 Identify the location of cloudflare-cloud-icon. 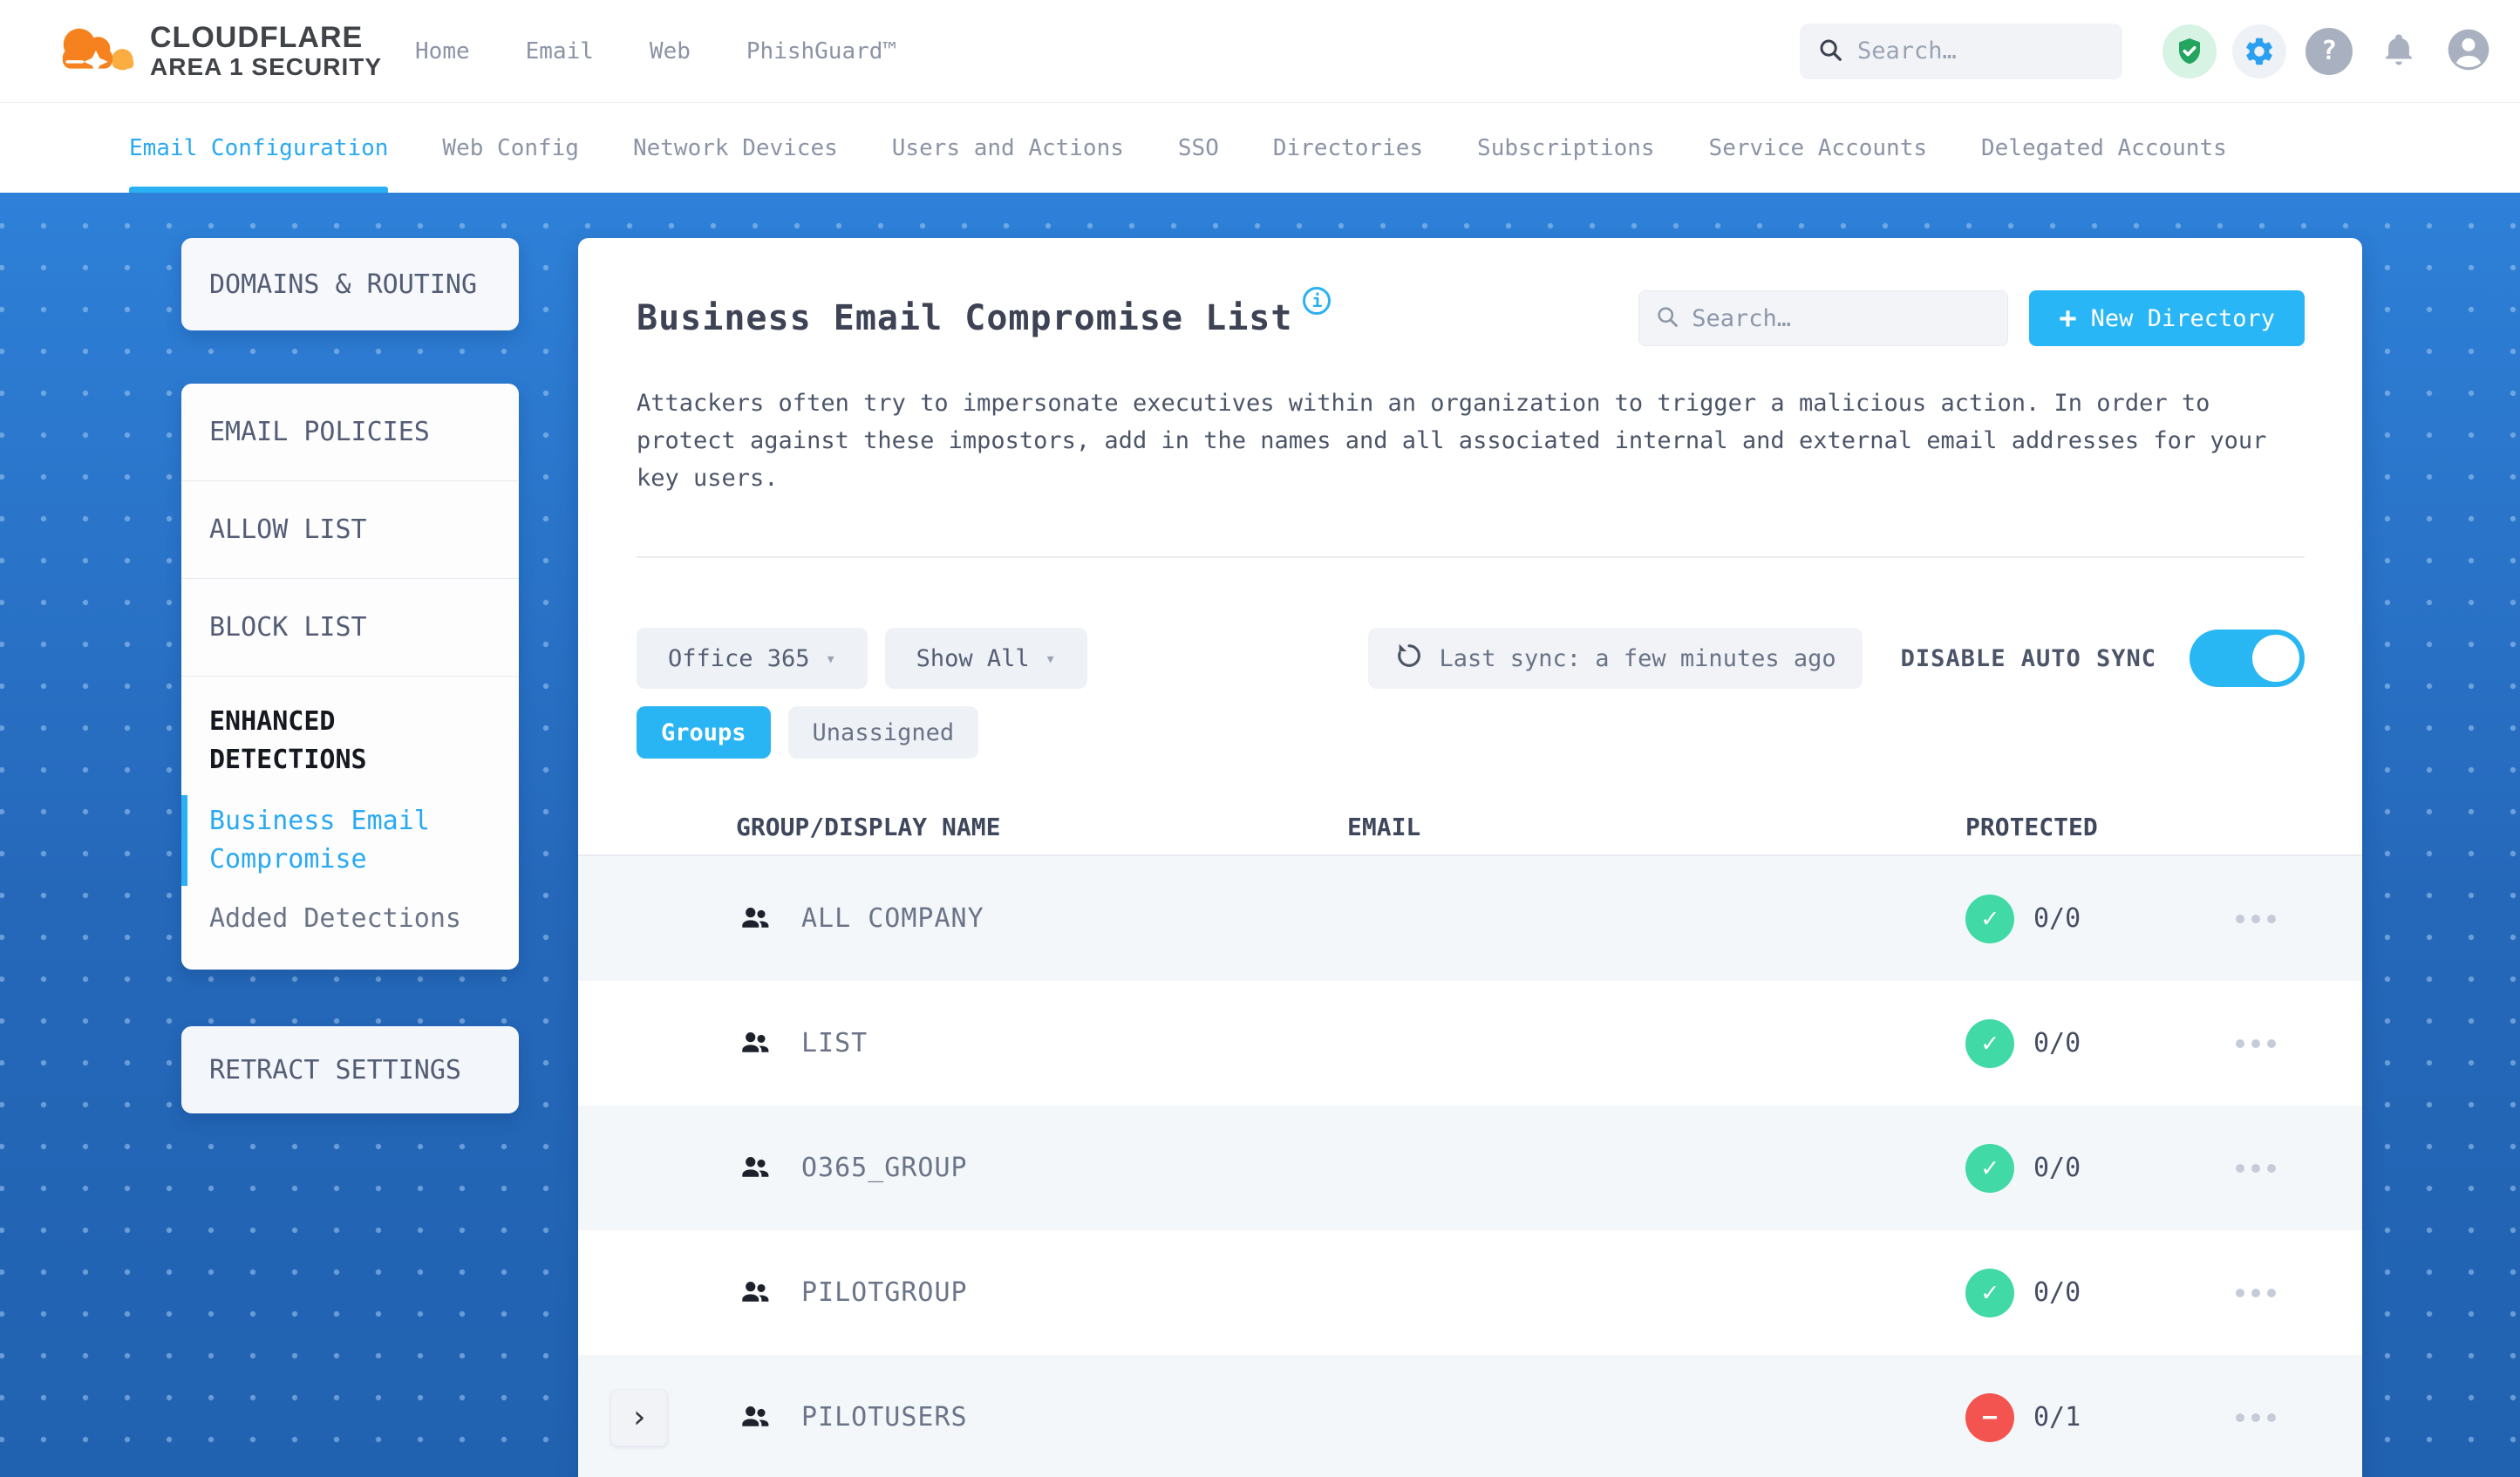
(96, 52).